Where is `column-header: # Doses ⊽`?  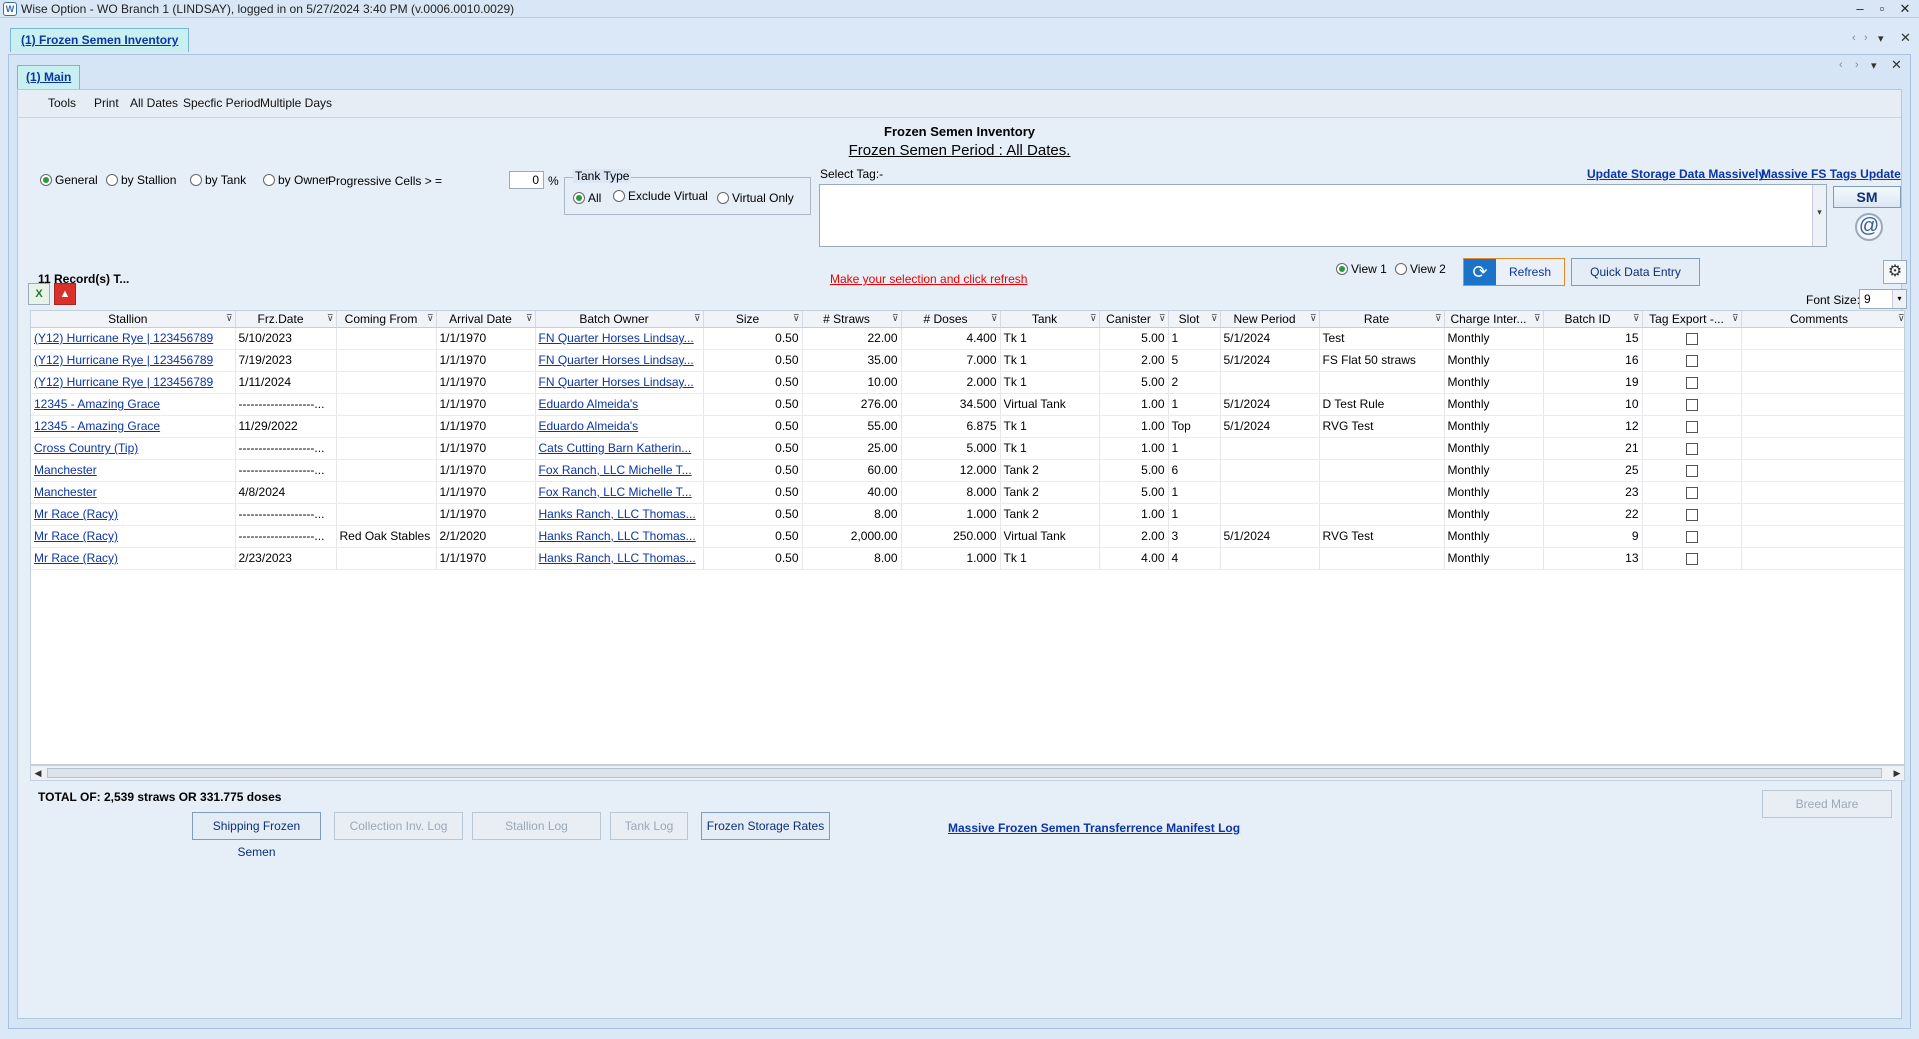 column-header: # Doses ⊽ is located at coordinates (951, 319).